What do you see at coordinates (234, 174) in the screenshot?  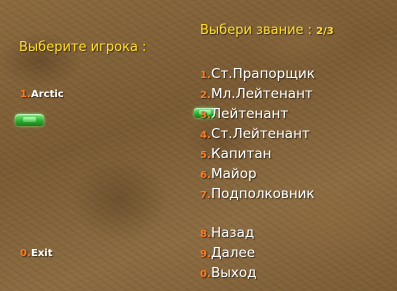 I see `rank-item-label: Майор` at bounding box center [234, 174].